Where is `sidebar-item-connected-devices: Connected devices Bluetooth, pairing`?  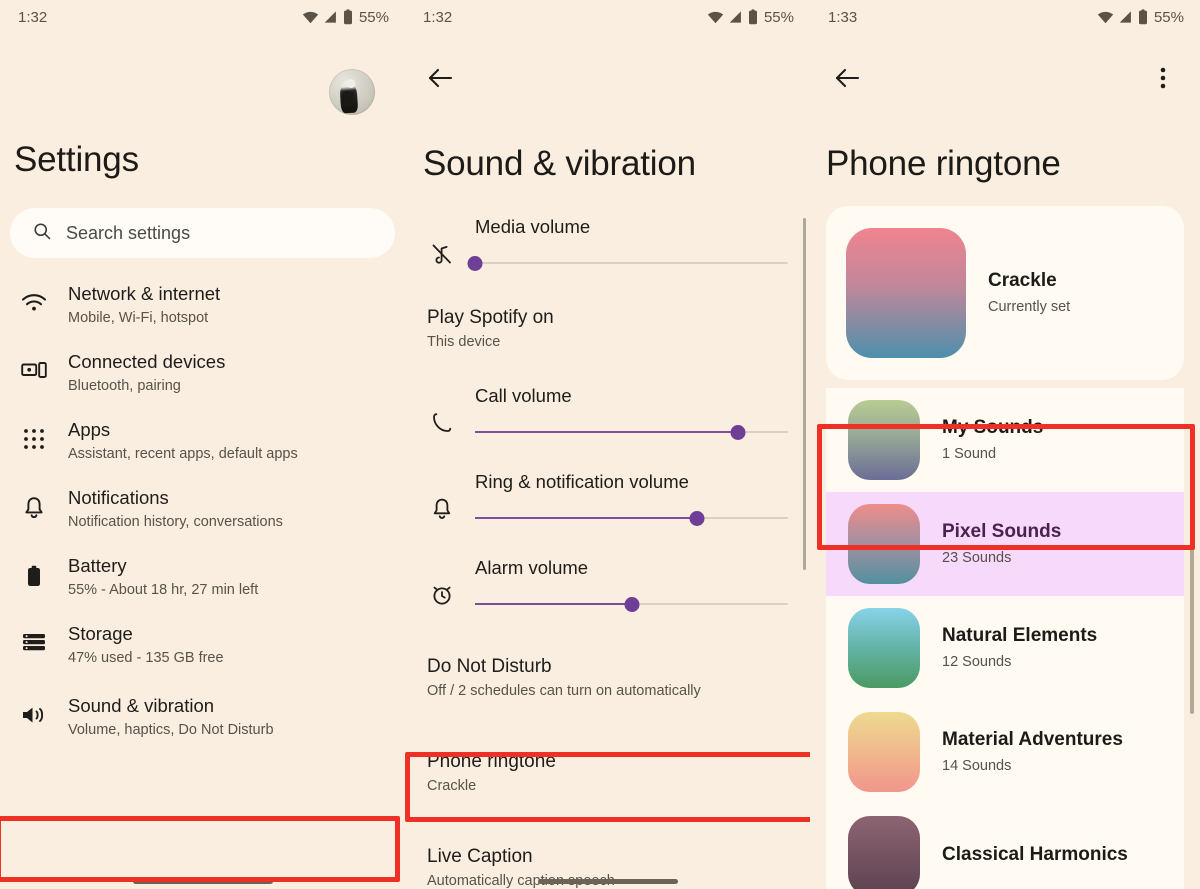 sidebar-item-connected-devices: Connected devices Bluetooth, pairing is located at coordinates (202, 372).